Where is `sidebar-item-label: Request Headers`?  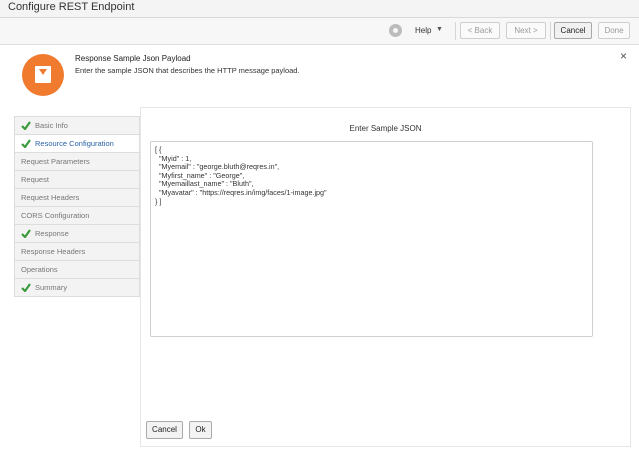
sidebar-item-label: Request Headers is located at coordinates (50, 197).